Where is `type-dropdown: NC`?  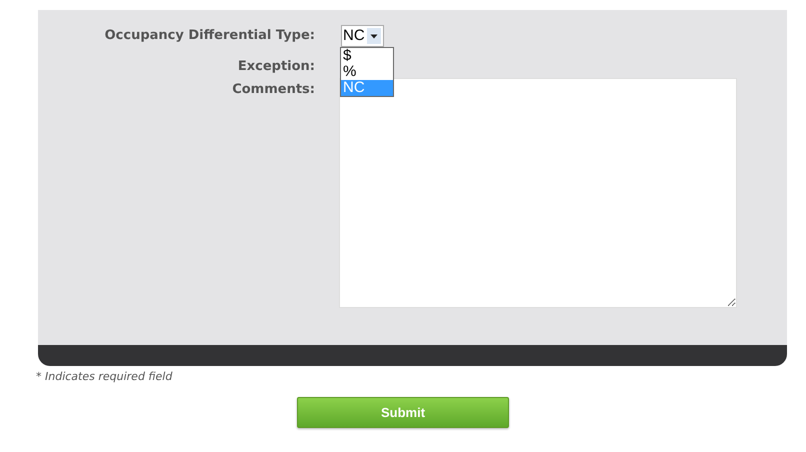 type-dropdown: NC is located at coordinates (362, 36).